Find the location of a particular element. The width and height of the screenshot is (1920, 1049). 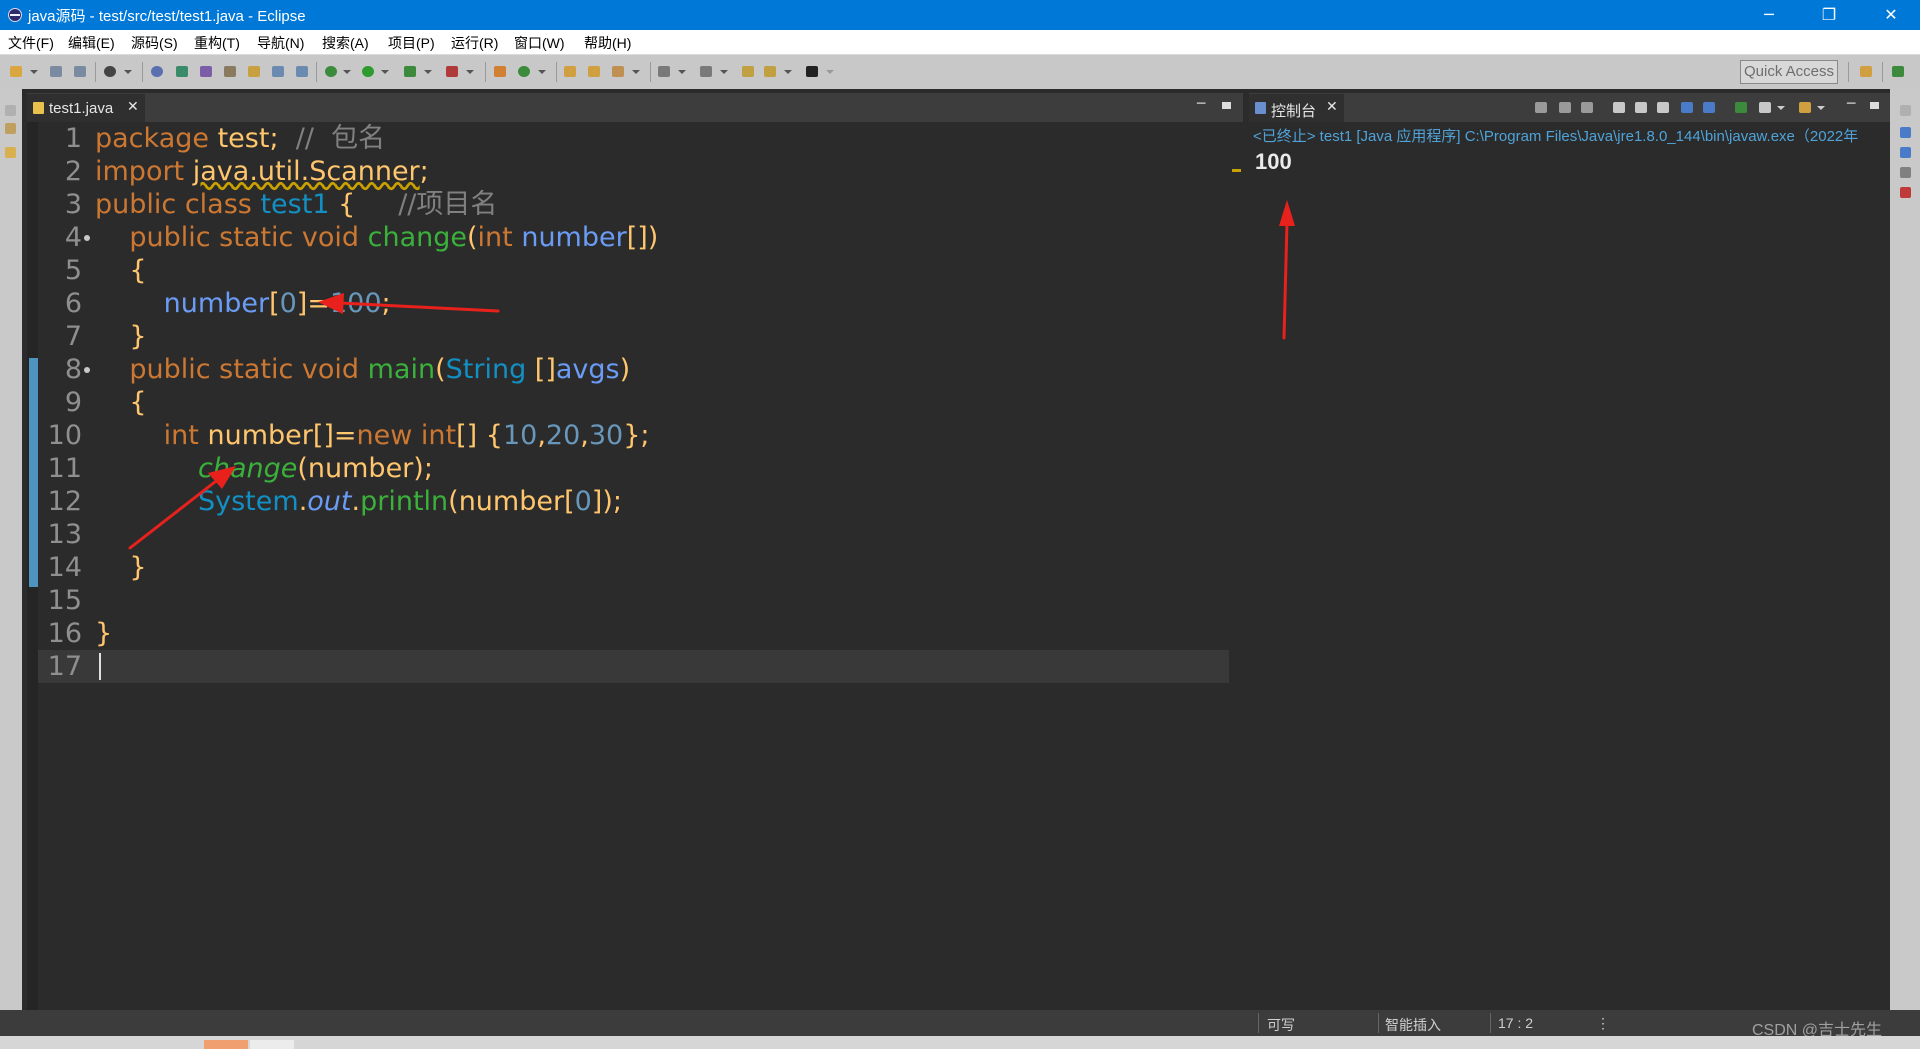

maximize-console-icon is located at coordinates (1874, 105).